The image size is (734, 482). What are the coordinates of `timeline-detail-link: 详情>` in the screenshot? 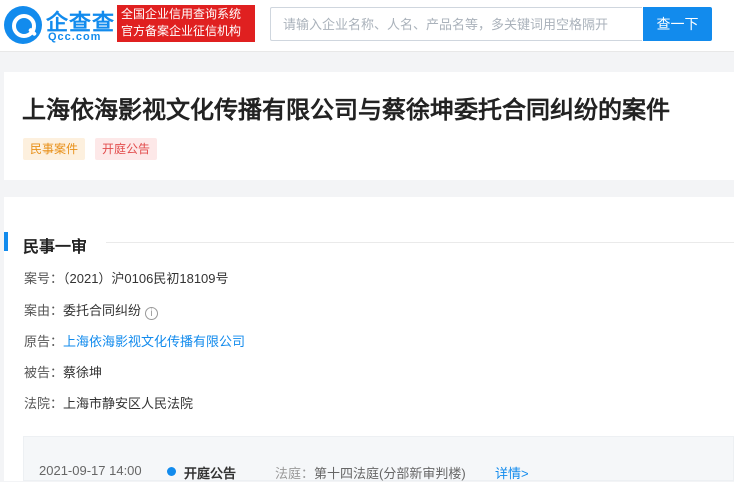 It's located at (512, 472).